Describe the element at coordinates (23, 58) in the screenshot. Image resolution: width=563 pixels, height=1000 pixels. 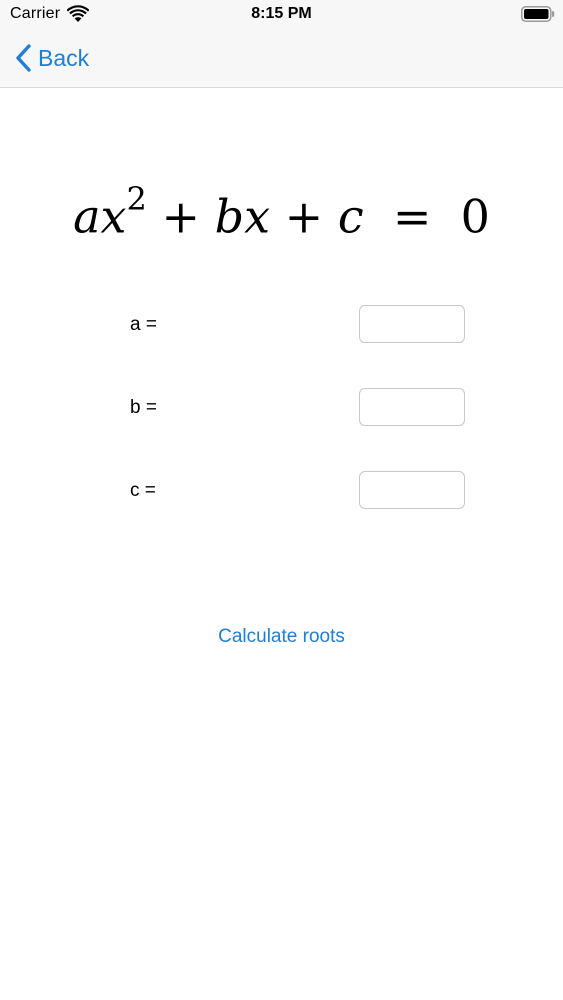
I see `chevron-left-icon` at that location.